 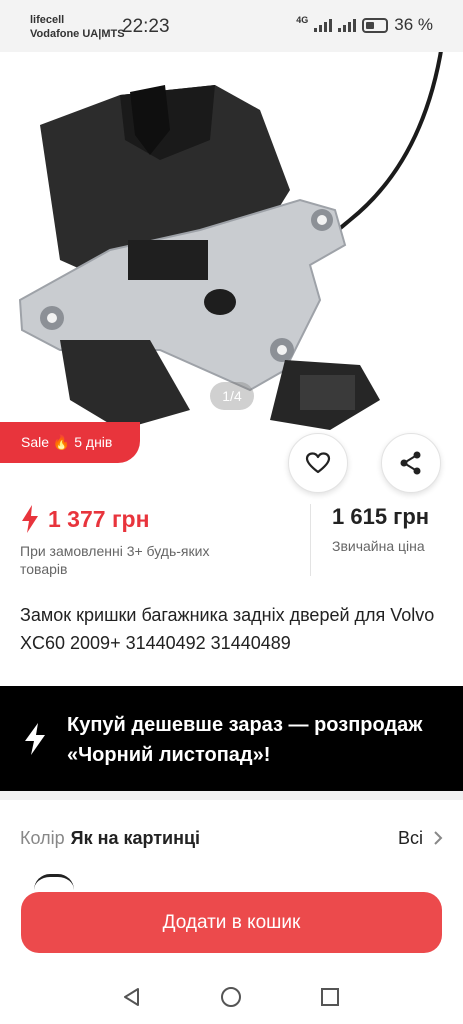 I want to click on chevron-right-icon, so click(x=438, y=838).